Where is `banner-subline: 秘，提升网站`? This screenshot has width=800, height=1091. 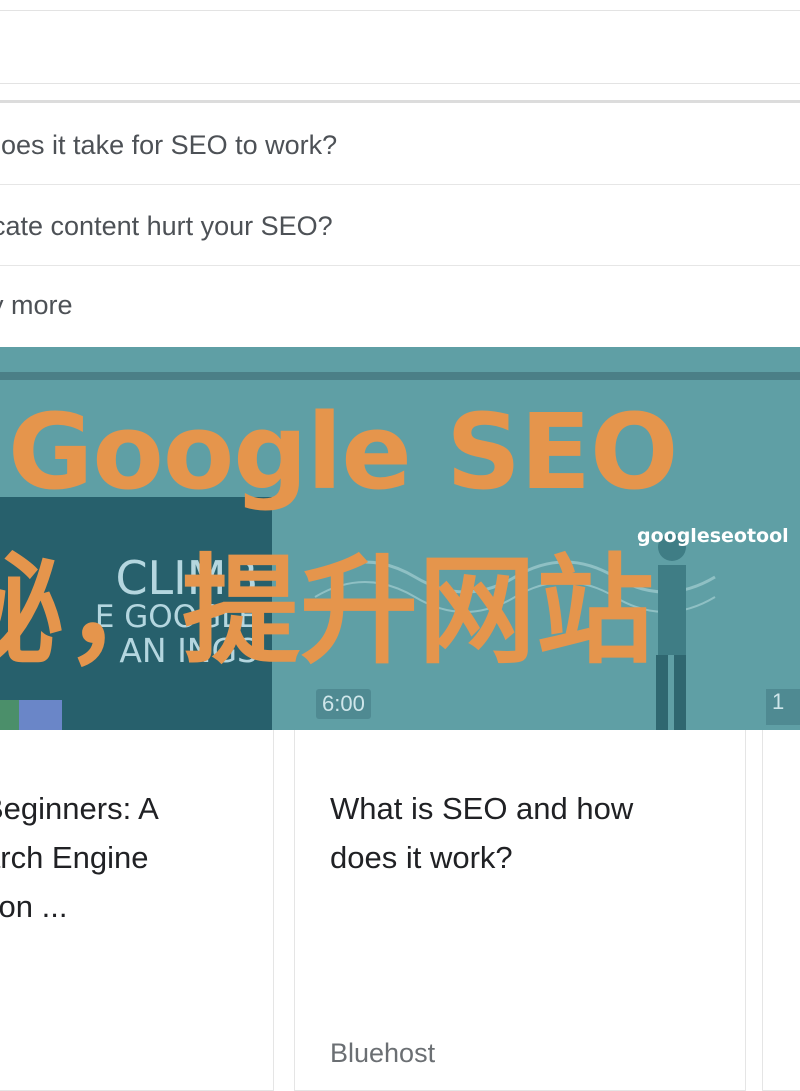 banner-subline: 秘，提升网站 is located at coordinates (327, 611).